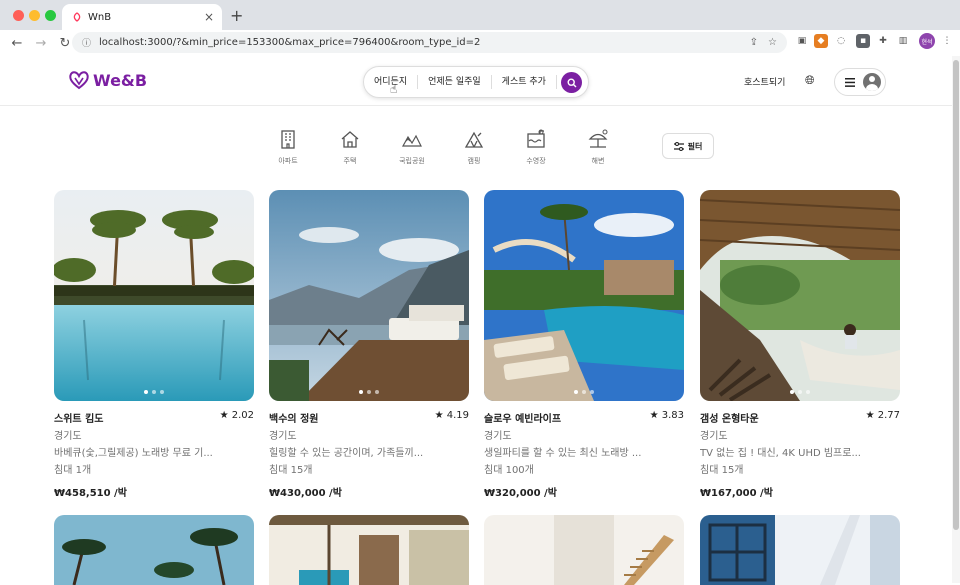 The image size is (960, 585). Describe the element at coordinates (729, 419) in the screenshot. I see `listing-title: 갬성 온형타운` at that location.